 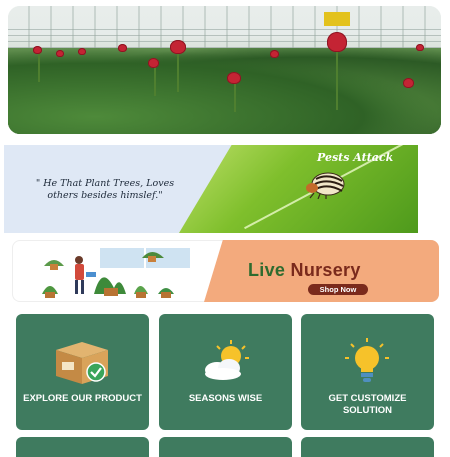 What do you see at coordinates (367, 360) in the screenshot?
I see `bulb-icon` at bounding box center [367, 360].